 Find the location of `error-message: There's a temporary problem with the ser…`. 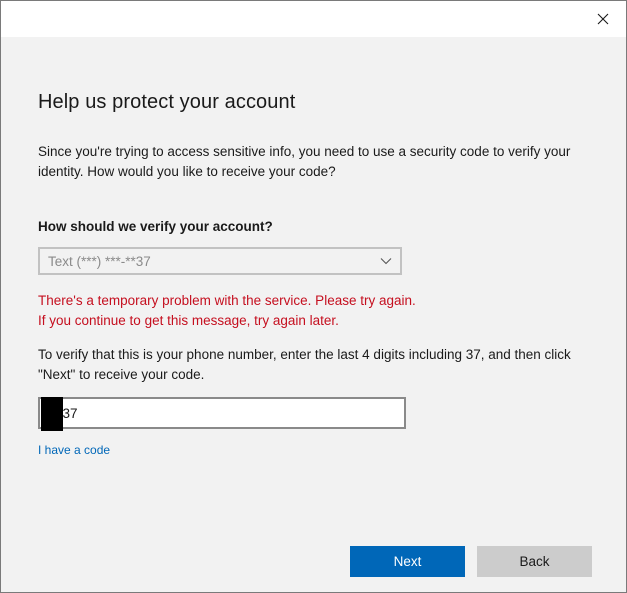

error-message: There's a temporary problem with the ser… is located at coordinates (227, 310).